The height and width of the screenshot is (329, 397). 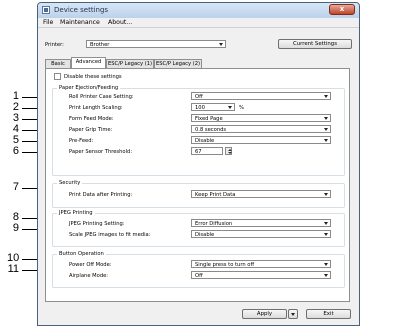 What do you see at coordinates (261, 223) in the screenshot?
I see `jpeg-printing-setting-select: Error Diffusion` at bounding box center [261, 223].